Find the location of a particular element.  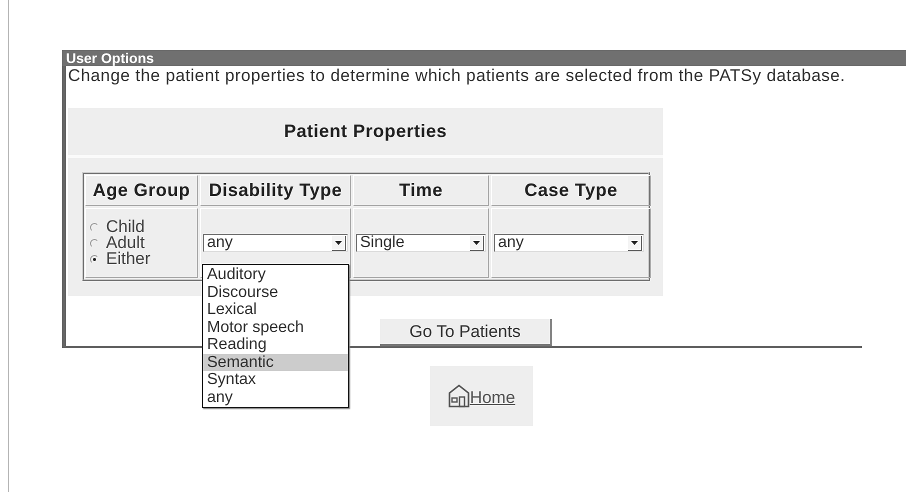

radio-label: Either is located at coordinates (129, 259).